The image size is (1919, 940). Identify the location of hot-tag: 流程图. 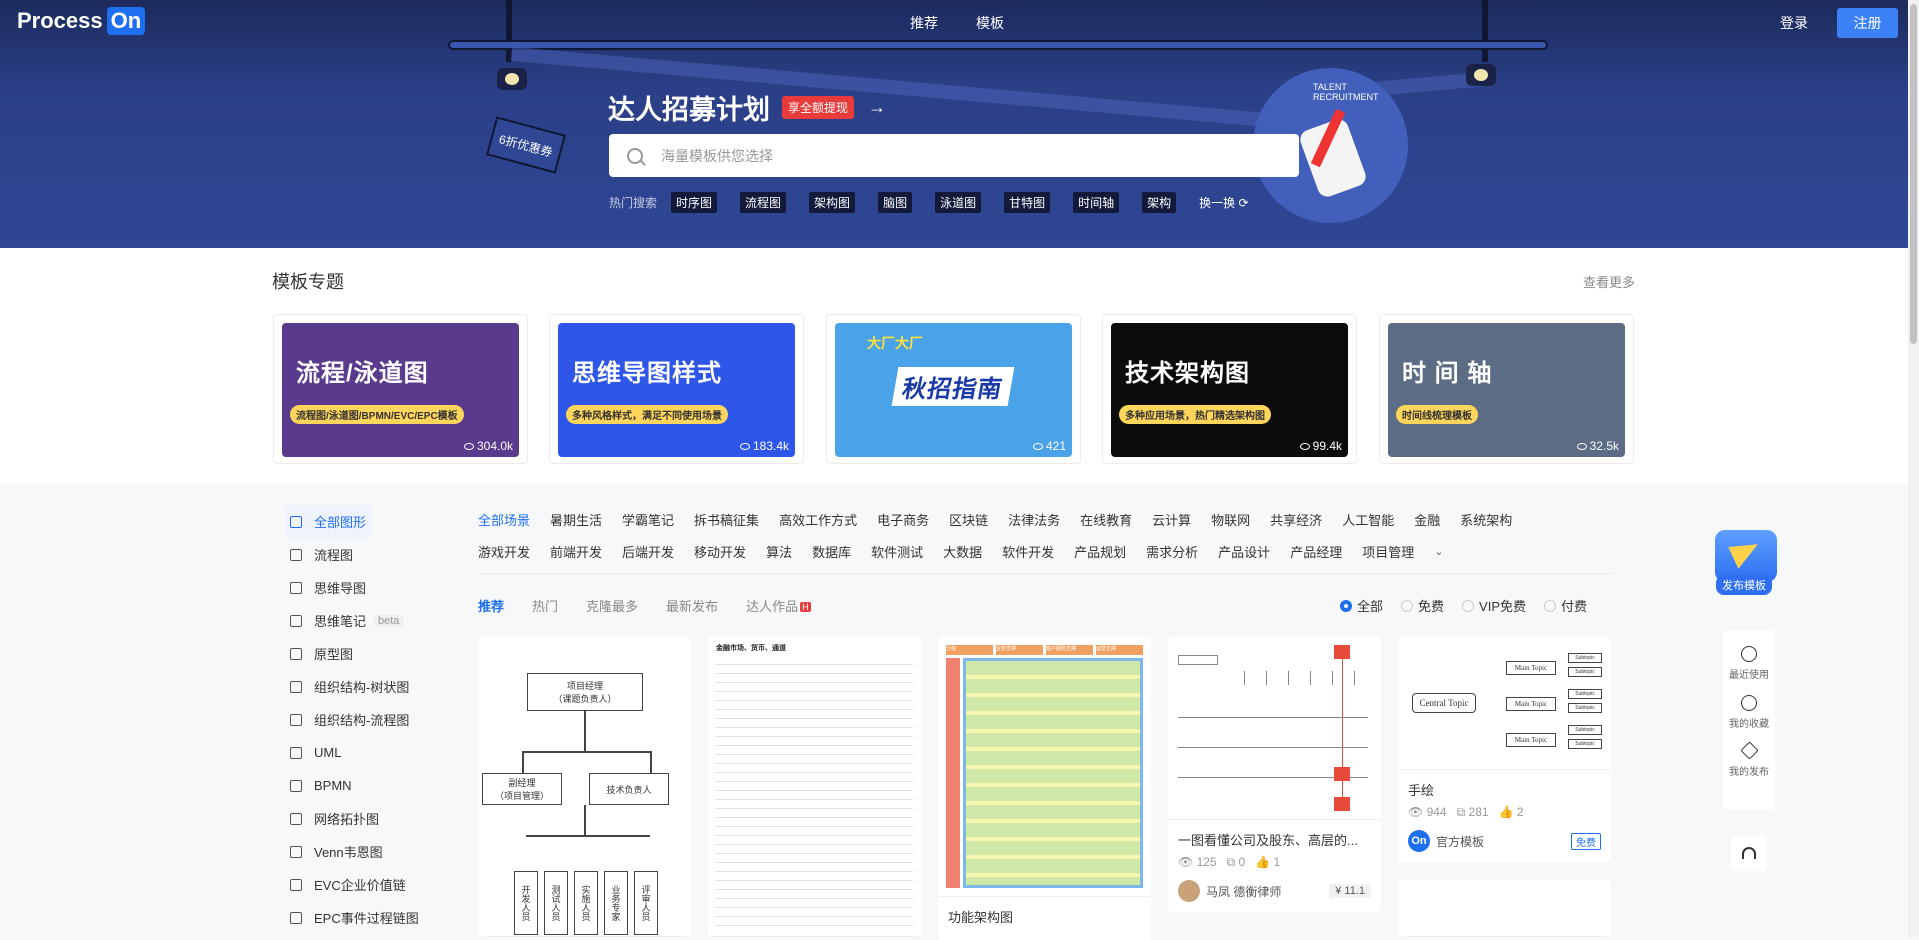
(763, 202).